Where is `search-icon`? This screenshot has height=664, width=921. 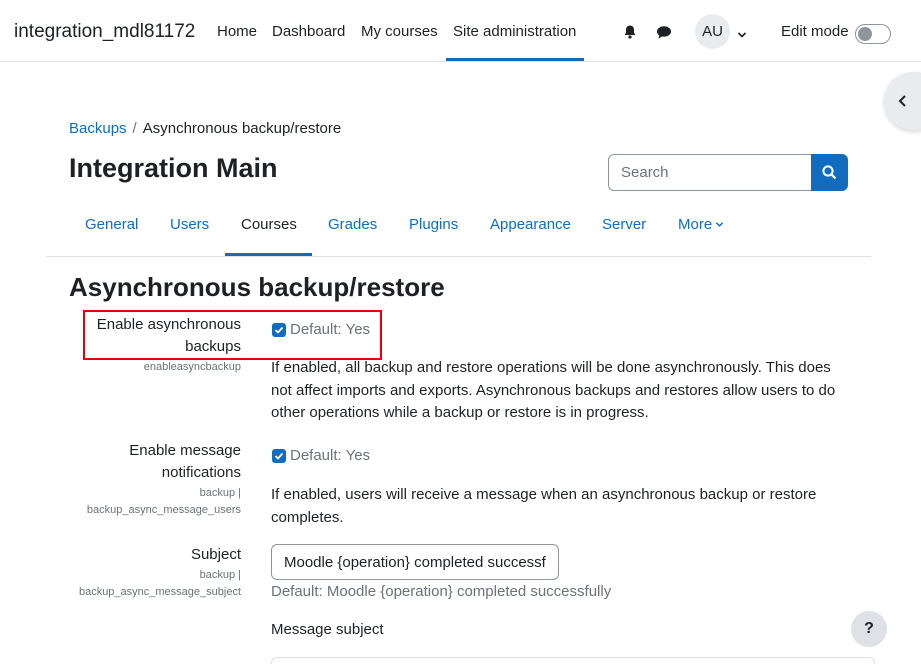
search-icon is located at coordinates (829, 172).